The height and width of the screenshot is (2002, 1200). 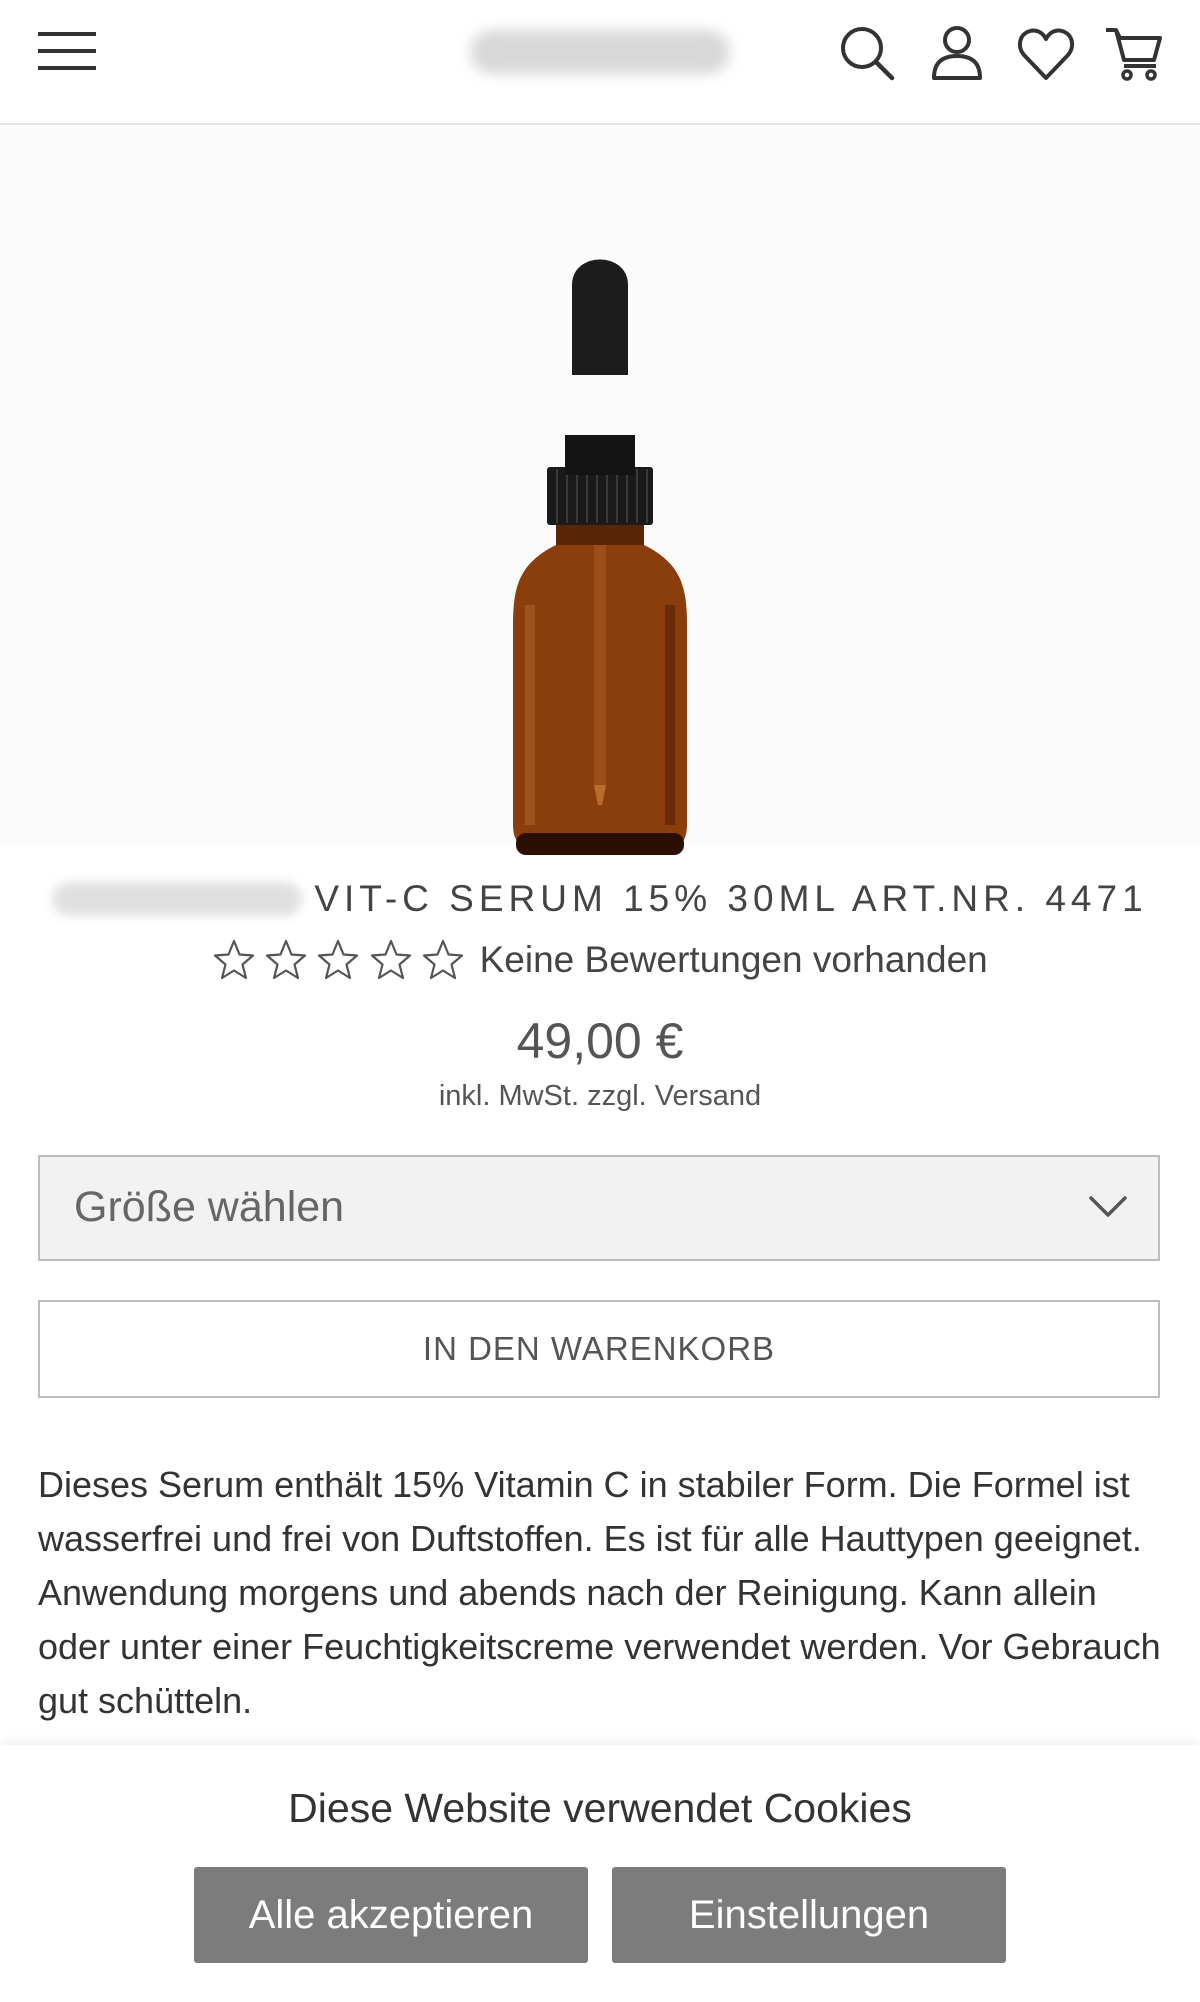 What do you see at coordinates (600, 557) in the screenshot?
I see `product-image` at bounding box center [600, 557].